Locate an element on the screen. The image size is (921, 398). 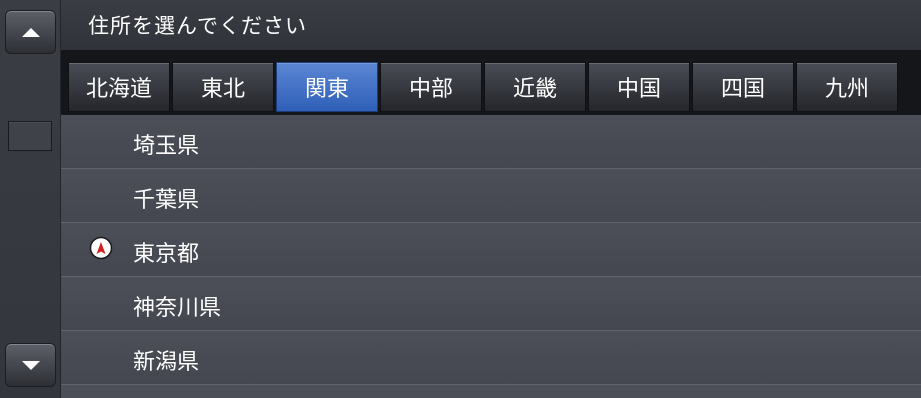
list-item: 東京都 is located at coordinates (491, 250).